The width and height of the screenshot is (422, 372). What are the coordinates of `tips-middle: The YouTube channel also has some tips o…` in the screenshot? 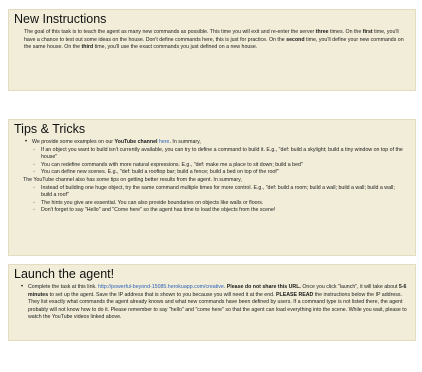 It's located at (132, 179).